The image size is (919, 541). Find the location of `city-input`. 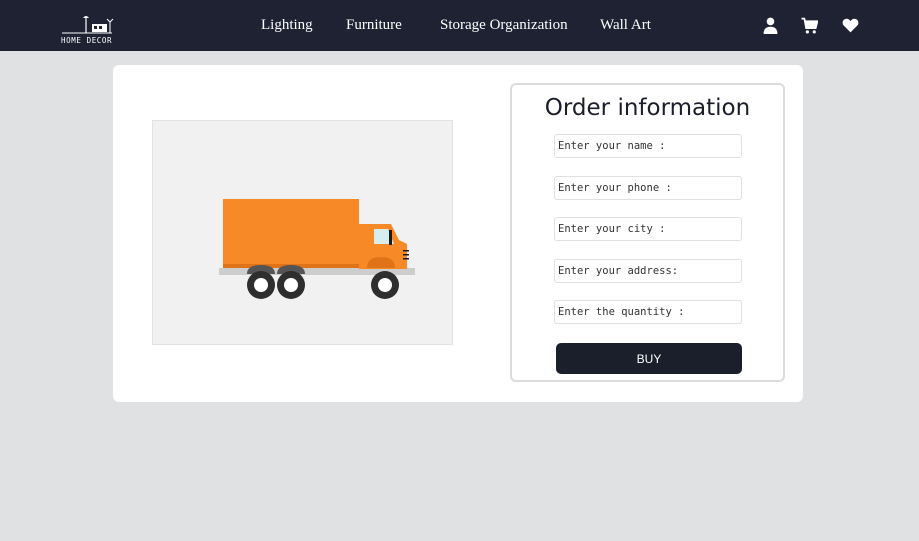

city-input is located at coordinates (648, 229).